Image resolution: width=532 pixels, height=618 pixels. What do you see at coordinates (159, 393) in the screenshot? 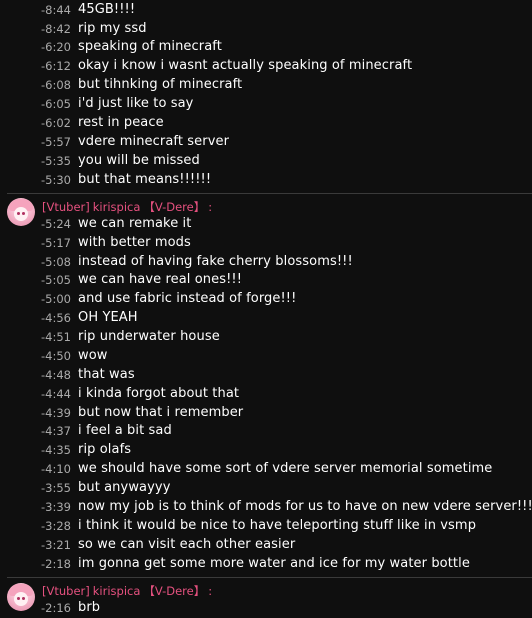
I see `message-text: i kinda forgot about that` at bounding box center [159, 393].